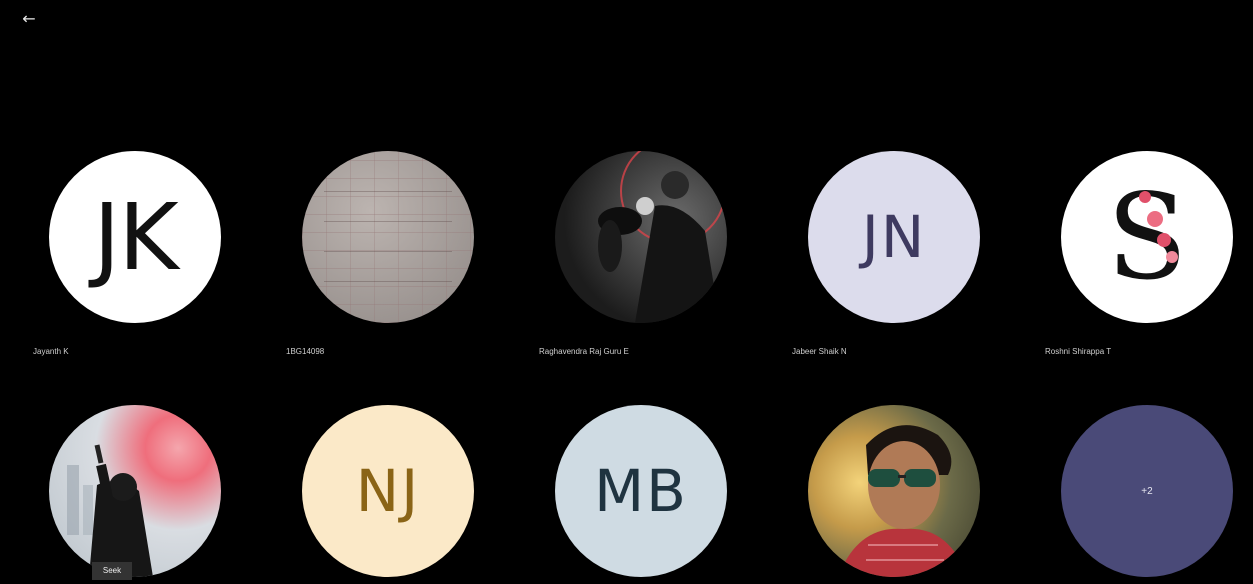 This screenshot has width=1253, height=584. Describe the element at coordinates (305, 351) in the screenshot. I see `participant-name: 1BG14098` at that location.